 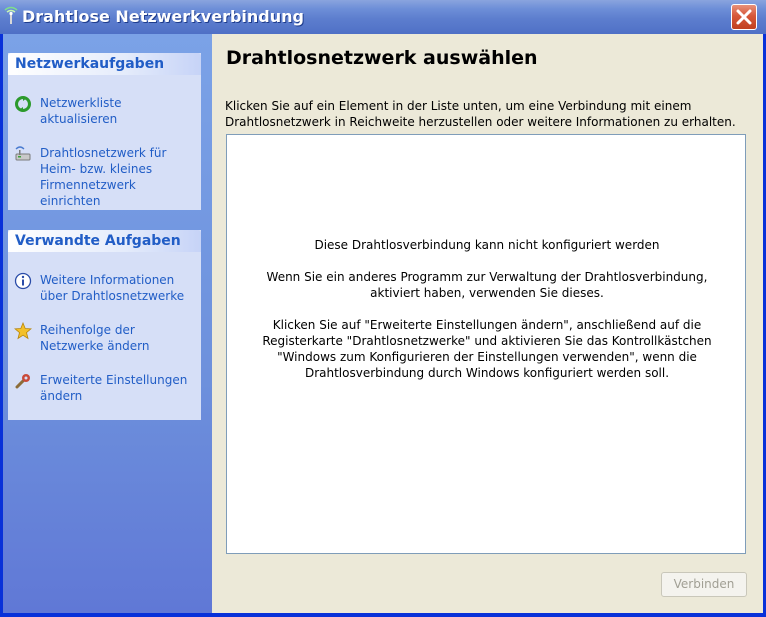 What do you see at coordinates (383, 615) in the screenshot?
I see `window-border-bottom` at bounding box center [383, 615].